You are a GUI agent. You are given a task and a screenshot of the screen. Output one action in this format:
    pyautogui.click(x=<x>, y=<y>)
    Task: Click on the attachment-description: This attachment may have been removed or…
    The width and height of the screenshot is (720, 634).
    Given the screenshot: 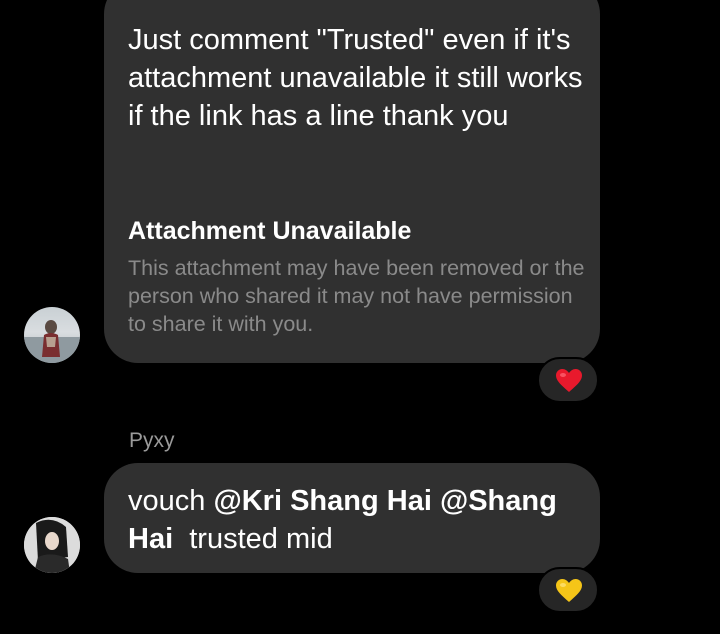 What is the action you would take?
    pyautogui.click(x=356, y=296)
    